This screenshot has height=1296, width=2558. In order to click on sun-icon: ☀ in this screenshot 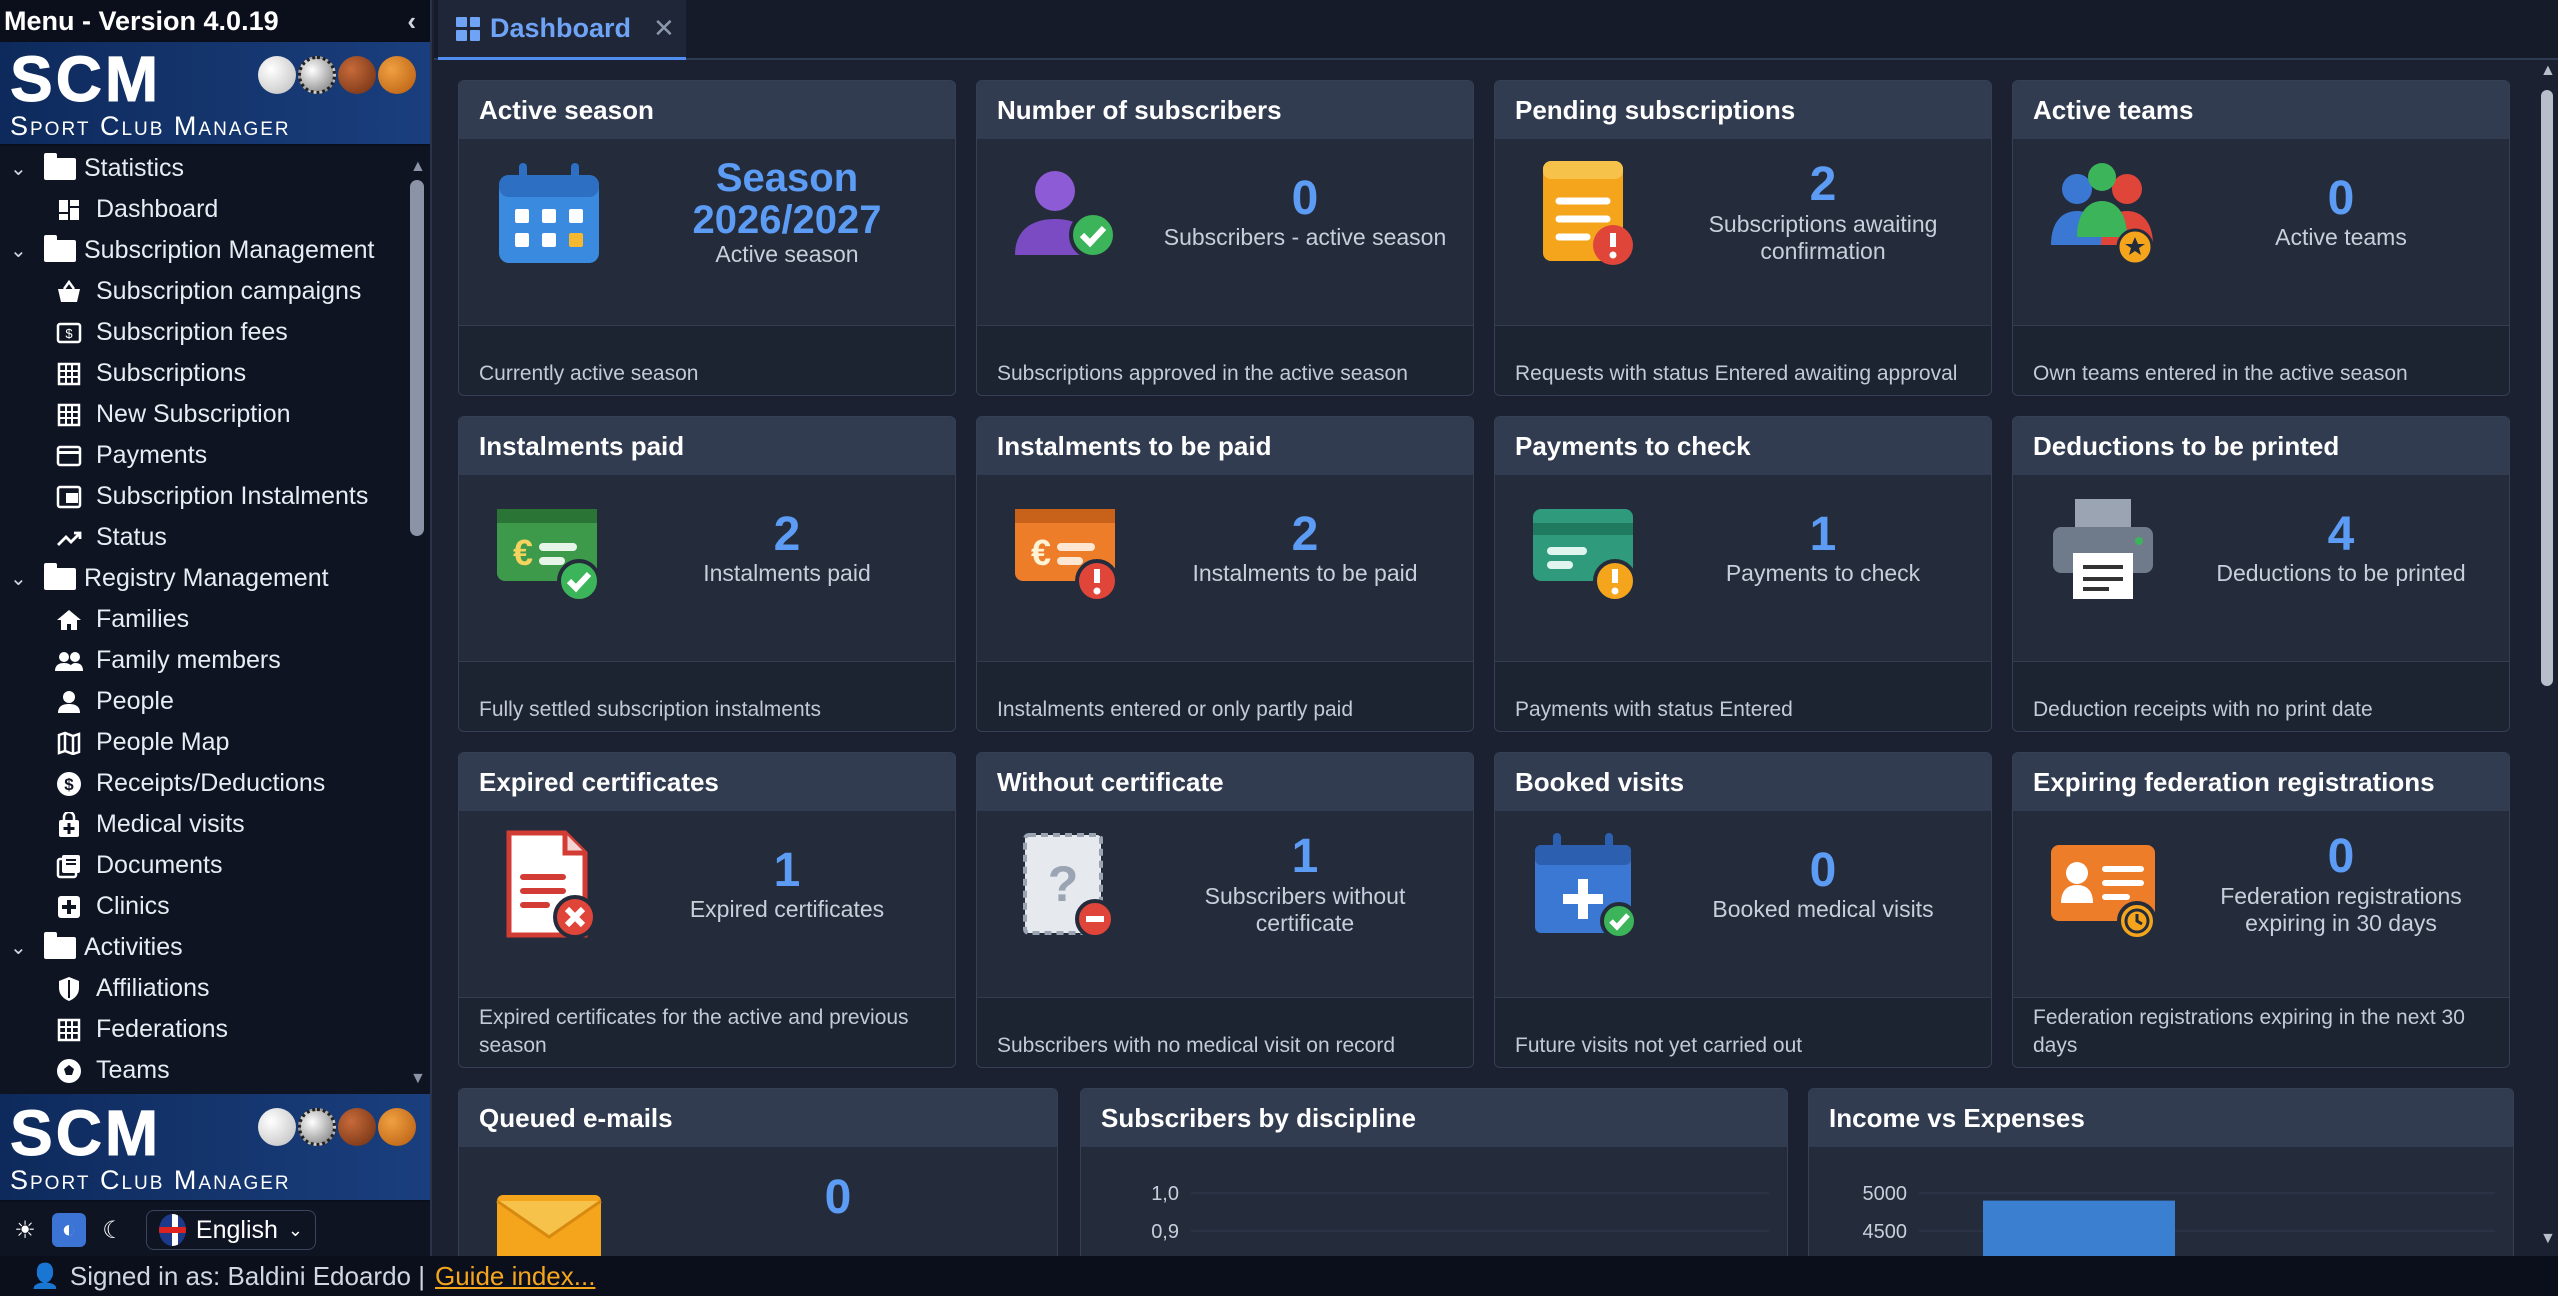, I will do `click(25, 1230)`.